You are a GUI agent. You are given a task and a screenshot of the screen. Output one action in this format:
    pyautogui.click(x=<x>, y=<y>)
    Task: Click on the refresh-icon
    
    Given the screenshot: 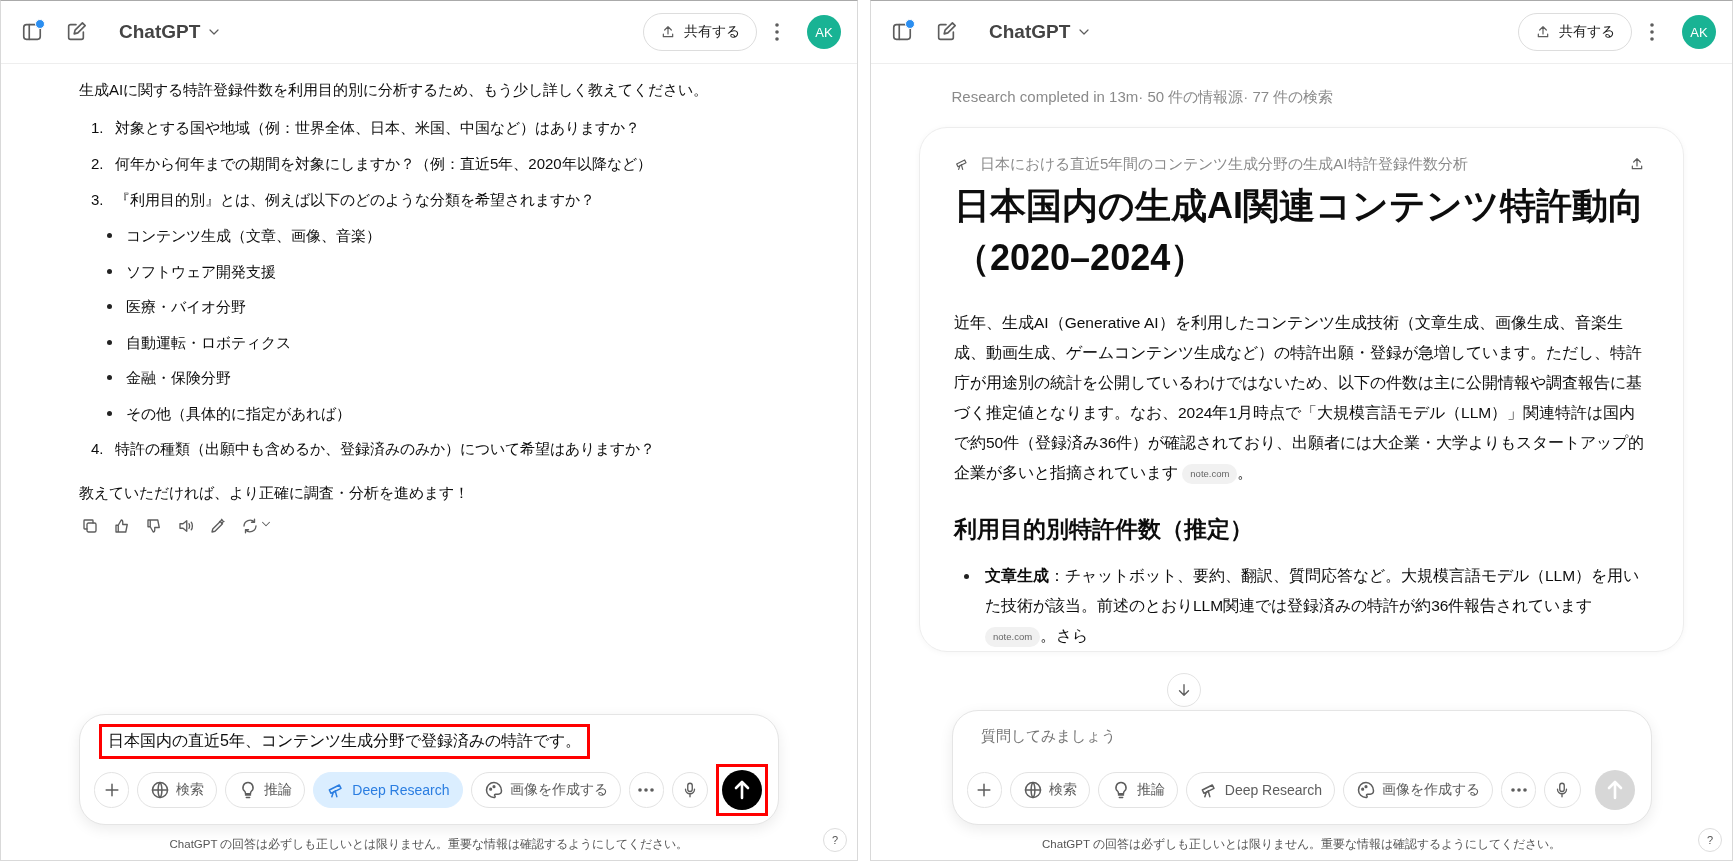 What is the action you would take?
    pyautogui.click(x=250, y=526)
    